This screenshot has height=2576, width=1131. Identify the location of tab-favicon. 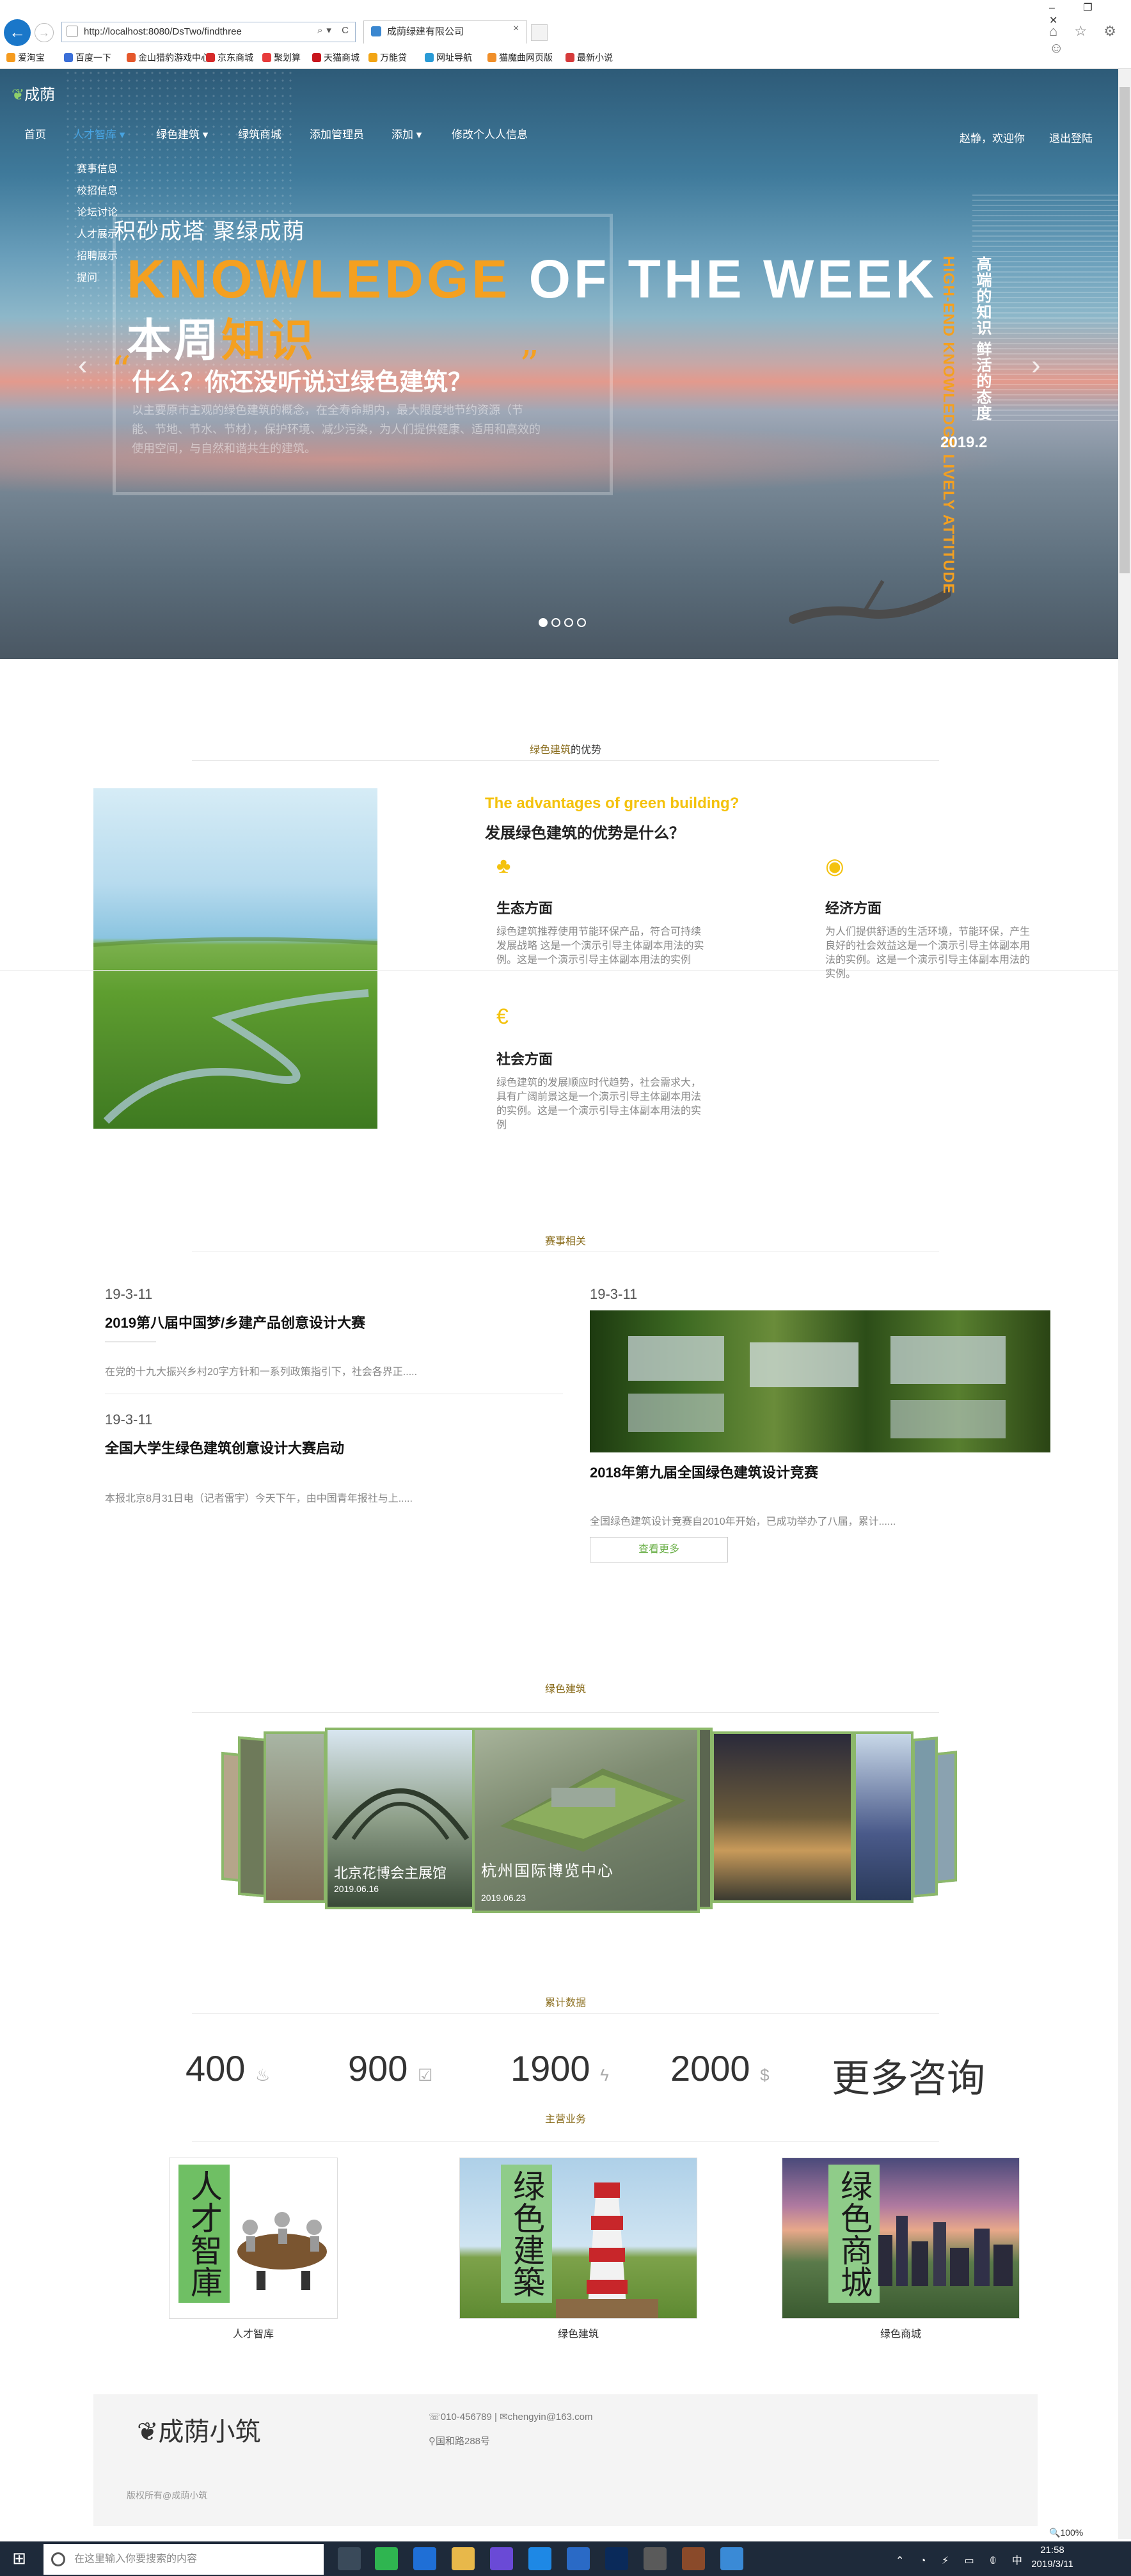
(376, 31).